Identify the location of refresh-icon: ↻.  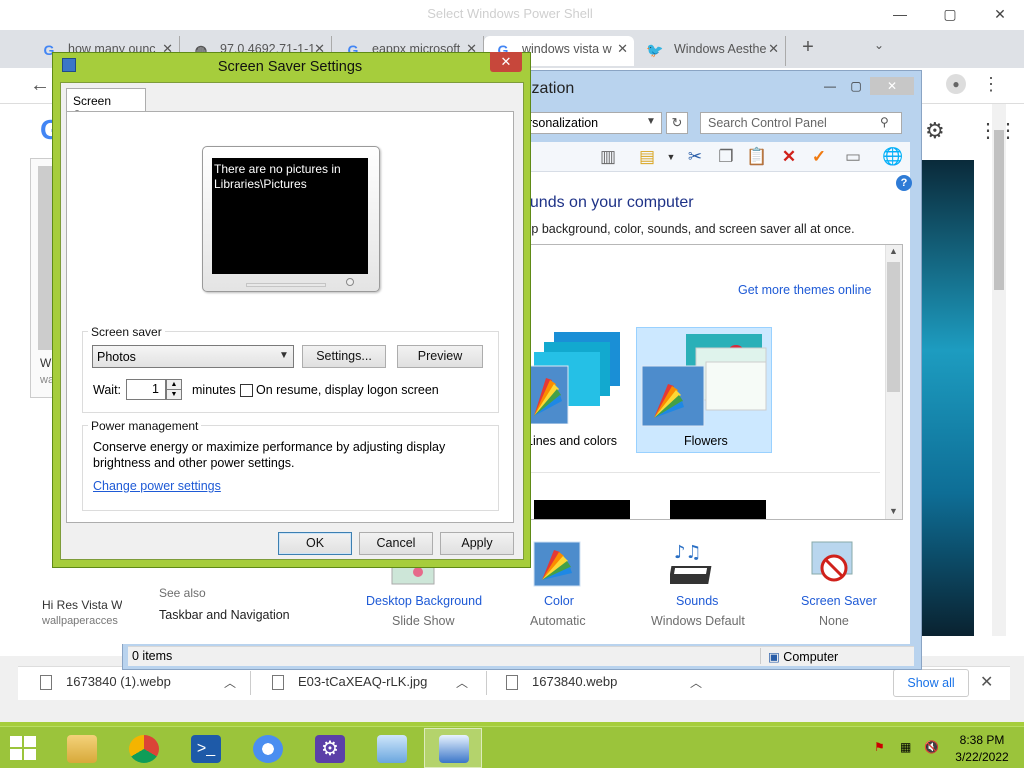
(677, 123).